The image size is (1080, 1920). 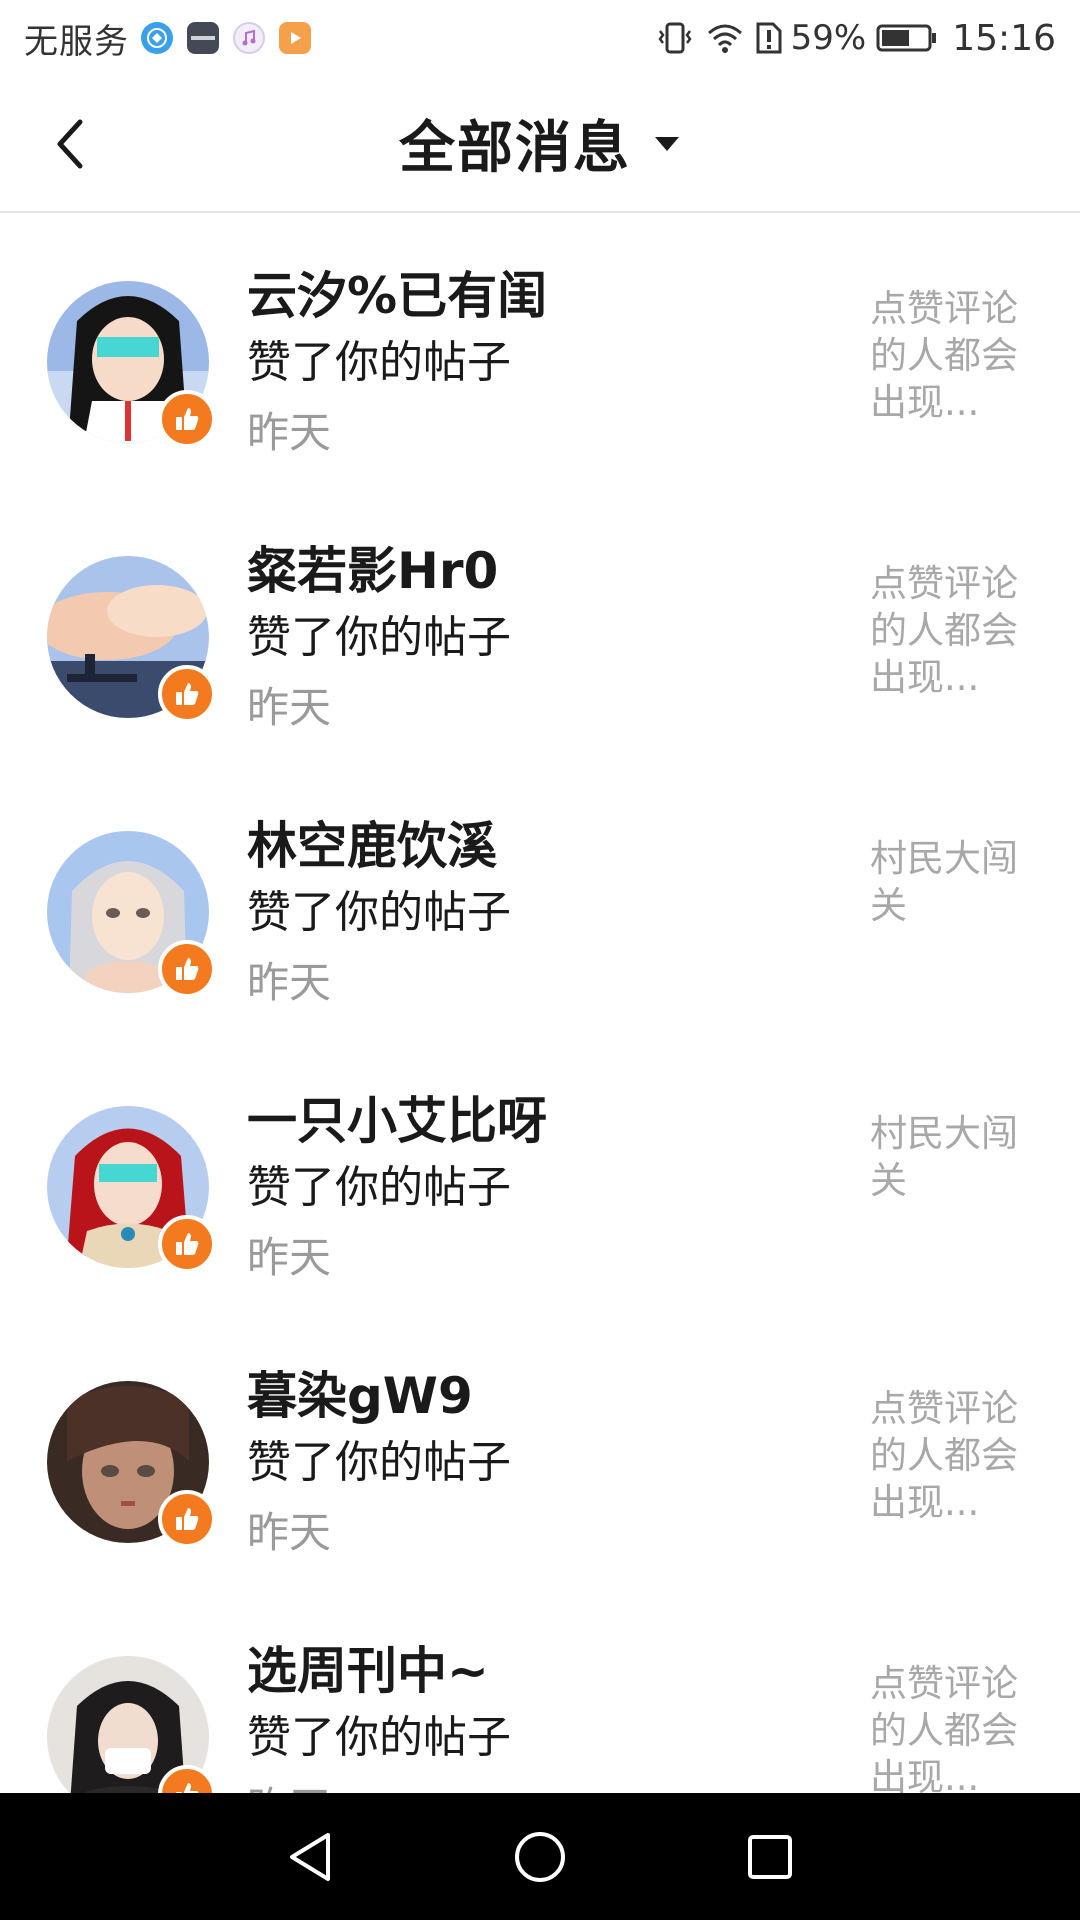 I want to click on wifi-icon, so click(x=724, y=38).